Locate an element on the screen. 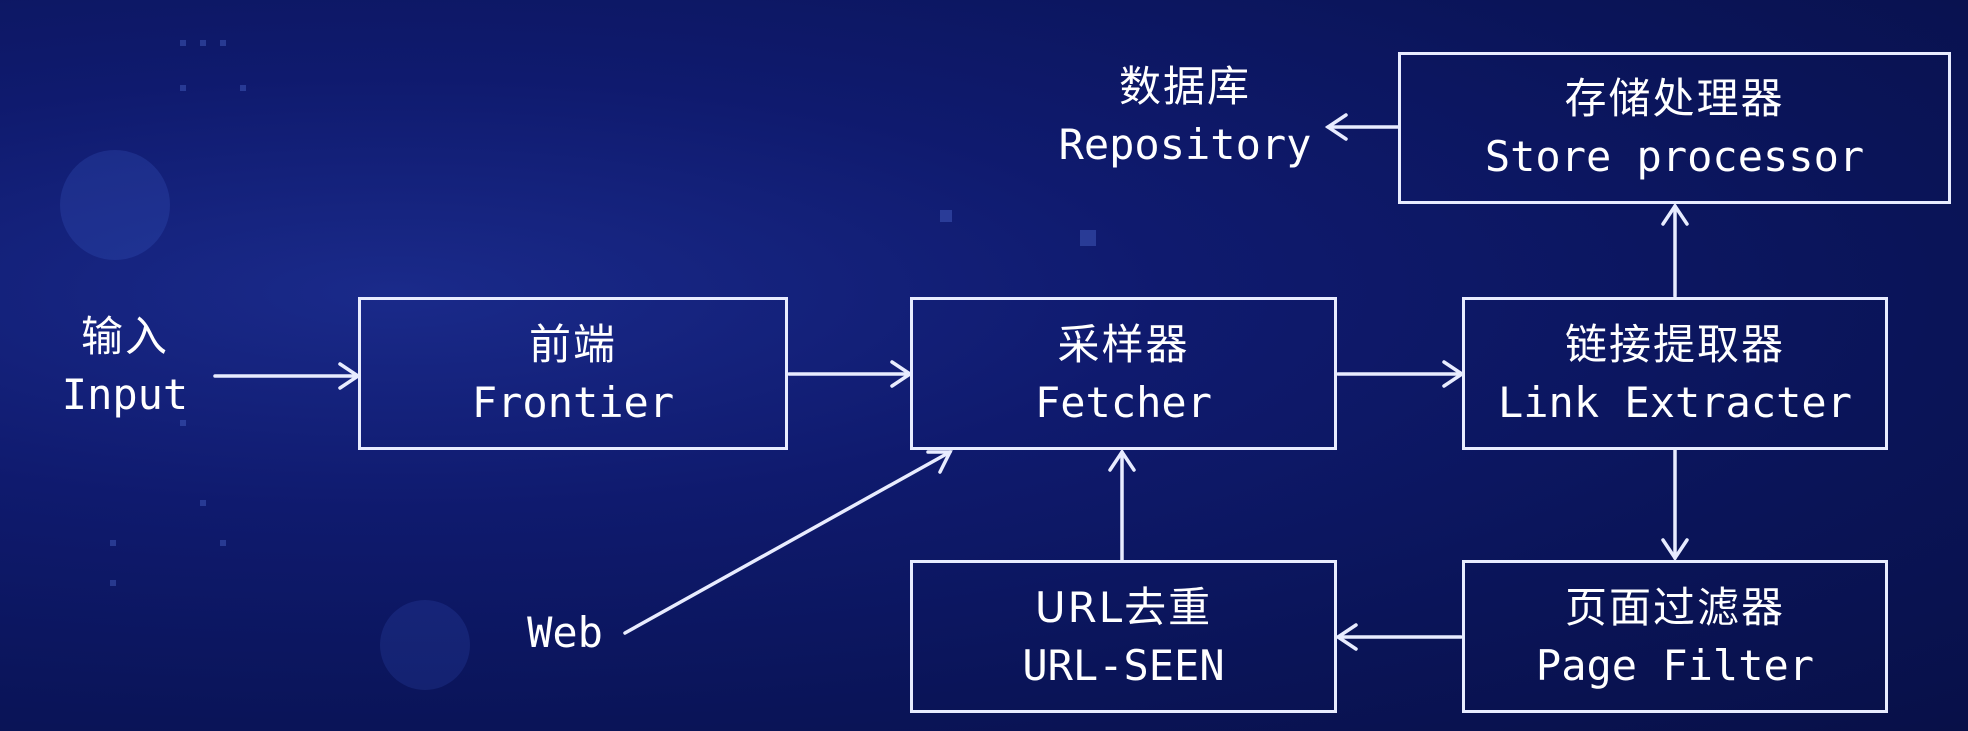  url-seen-en: URL-SEEN is located at coordinates (1123, 665).